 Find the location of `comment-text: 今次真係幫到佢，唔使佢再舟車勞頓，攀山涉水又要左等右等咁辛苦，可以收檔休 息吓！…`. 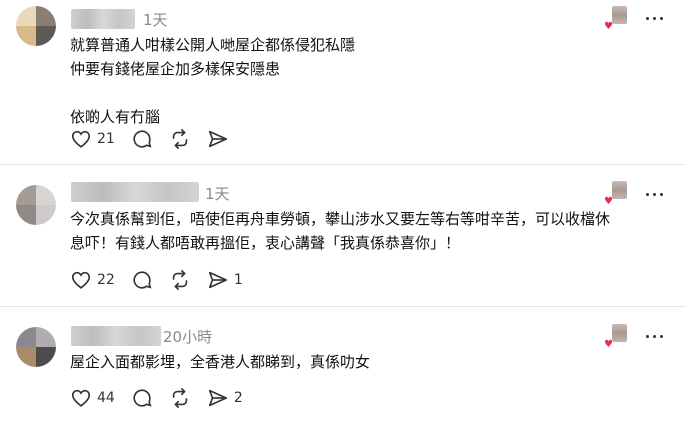

comment-text: 今次真係幫到佢，唔使佢再舟車勞頓，攀山涉水又要左等右等咁辛苦，可以收檔休 息吓！… is located at coordinates (340, 231).